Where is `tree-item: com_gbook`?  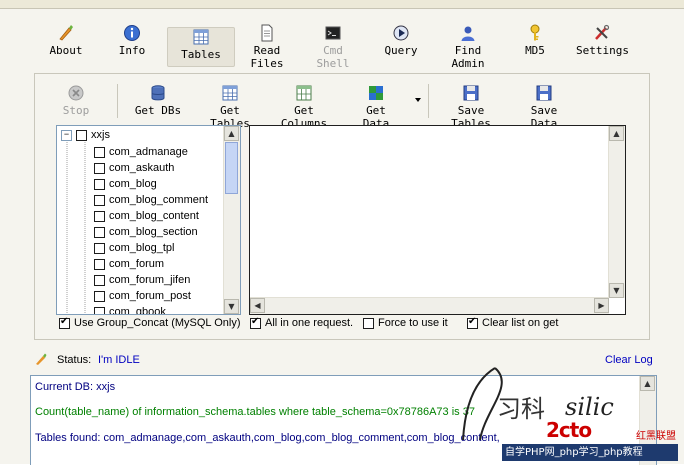 tree-item: com_gbook is located at coordinates (130, 309).